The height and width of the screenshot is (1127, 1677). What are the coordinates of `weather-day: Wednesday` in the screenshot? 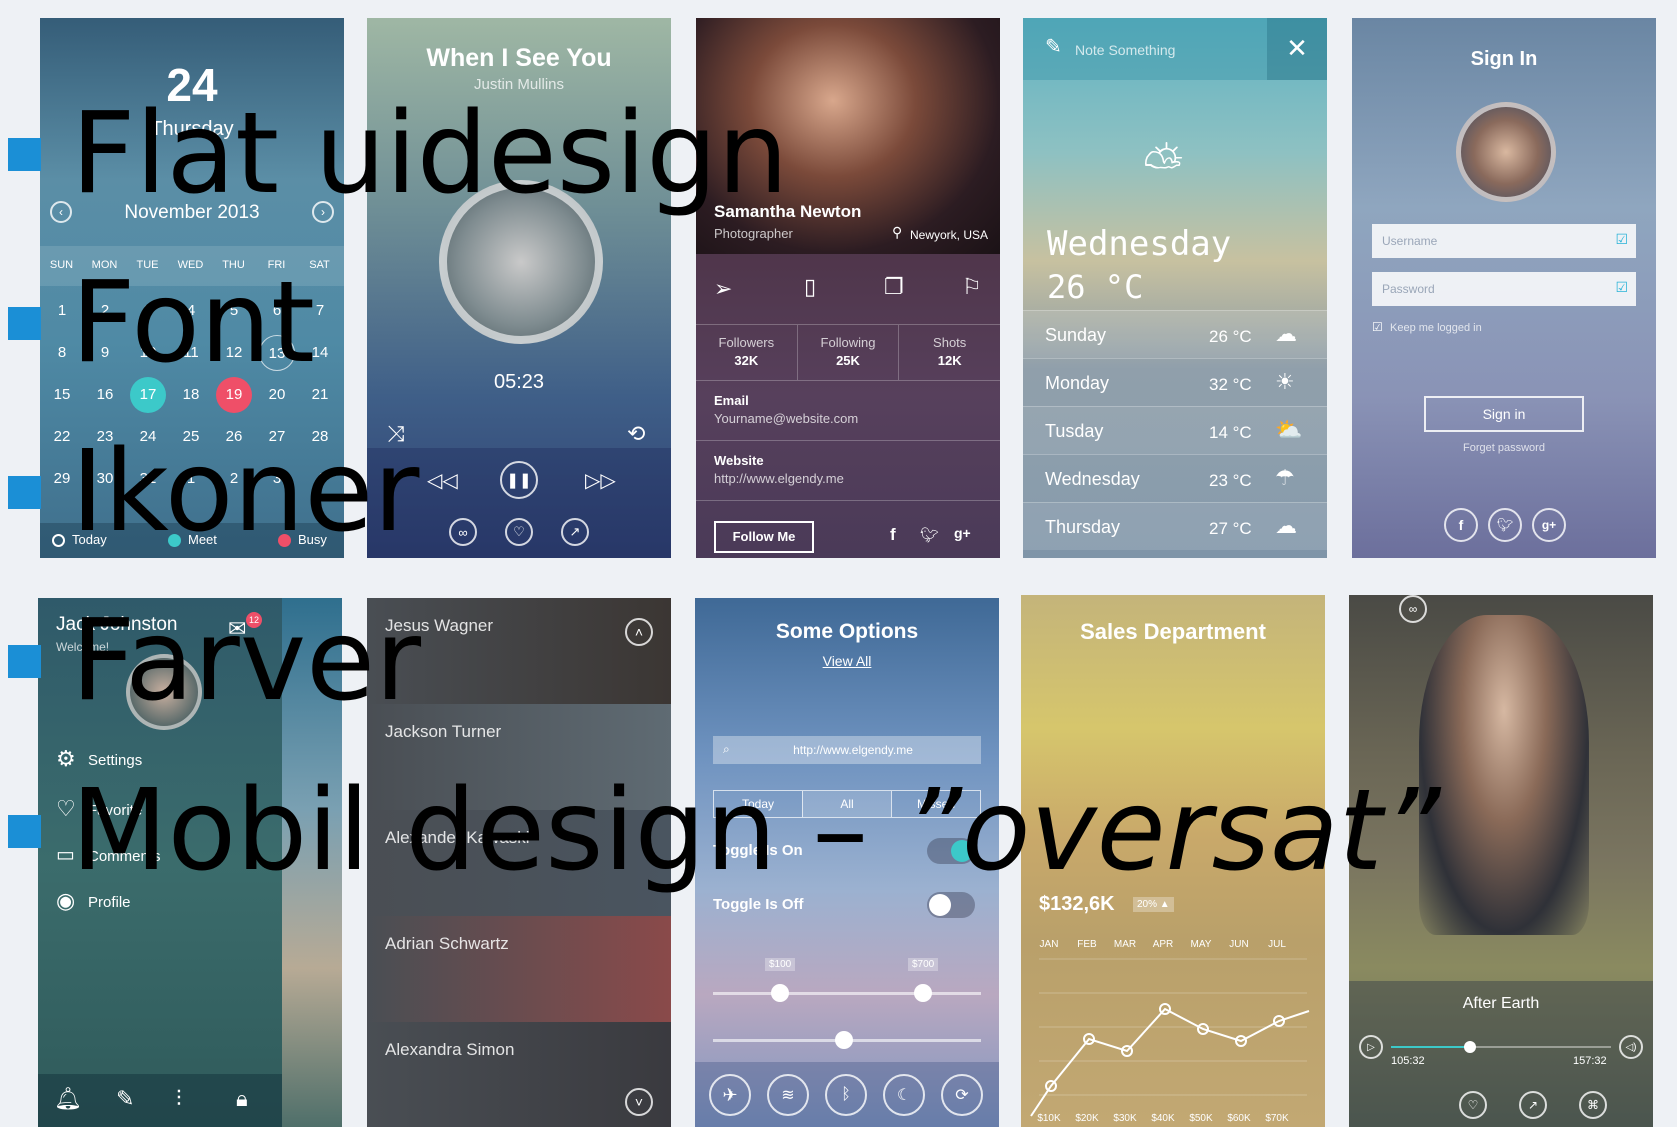 It's located at (1139, 244).